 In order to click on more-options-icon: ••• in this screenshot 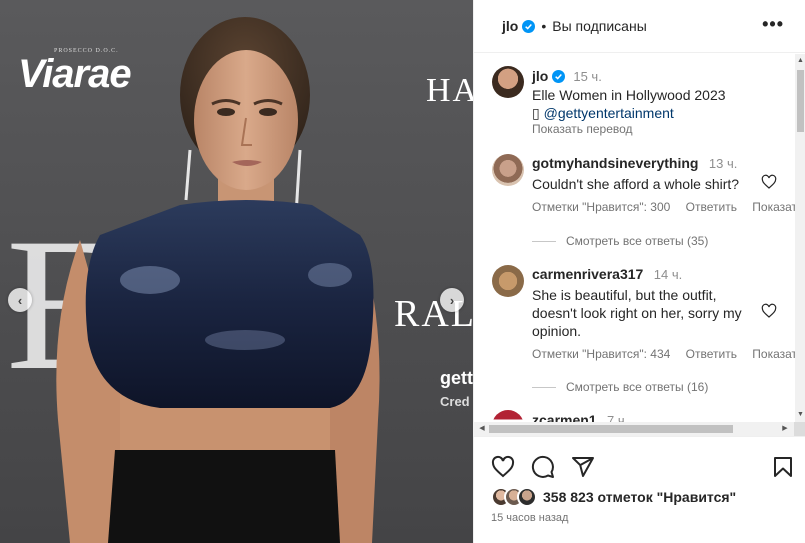, I will do `click(773, 24)`.